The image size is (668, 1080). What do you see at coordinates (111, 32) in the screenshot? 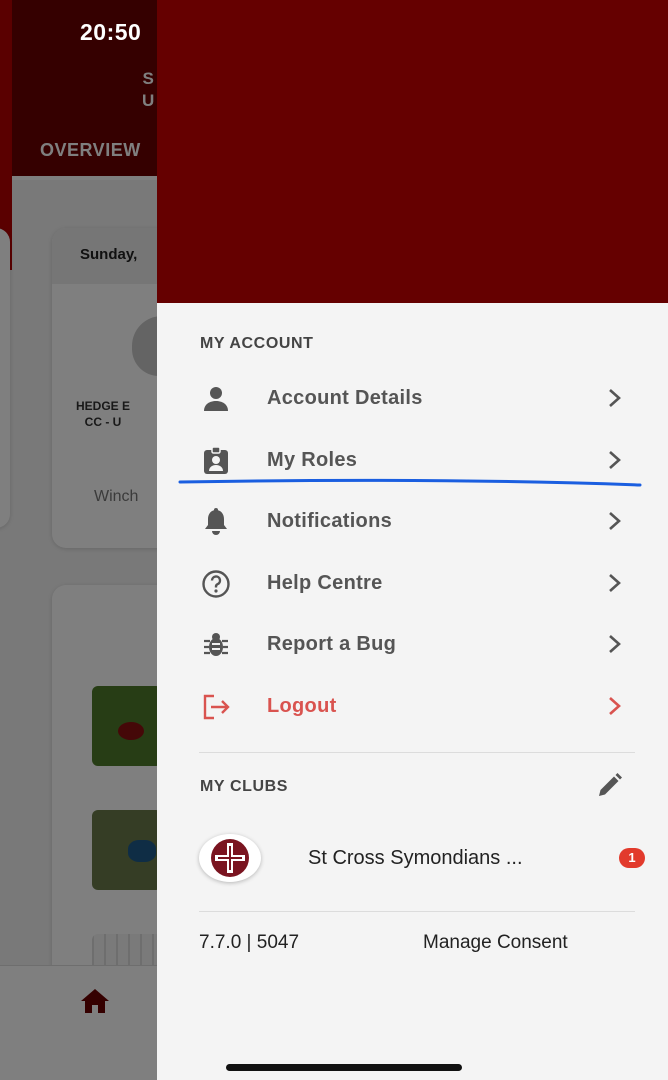
I see `status-time: 20:50` at bounding box center [111, 32].